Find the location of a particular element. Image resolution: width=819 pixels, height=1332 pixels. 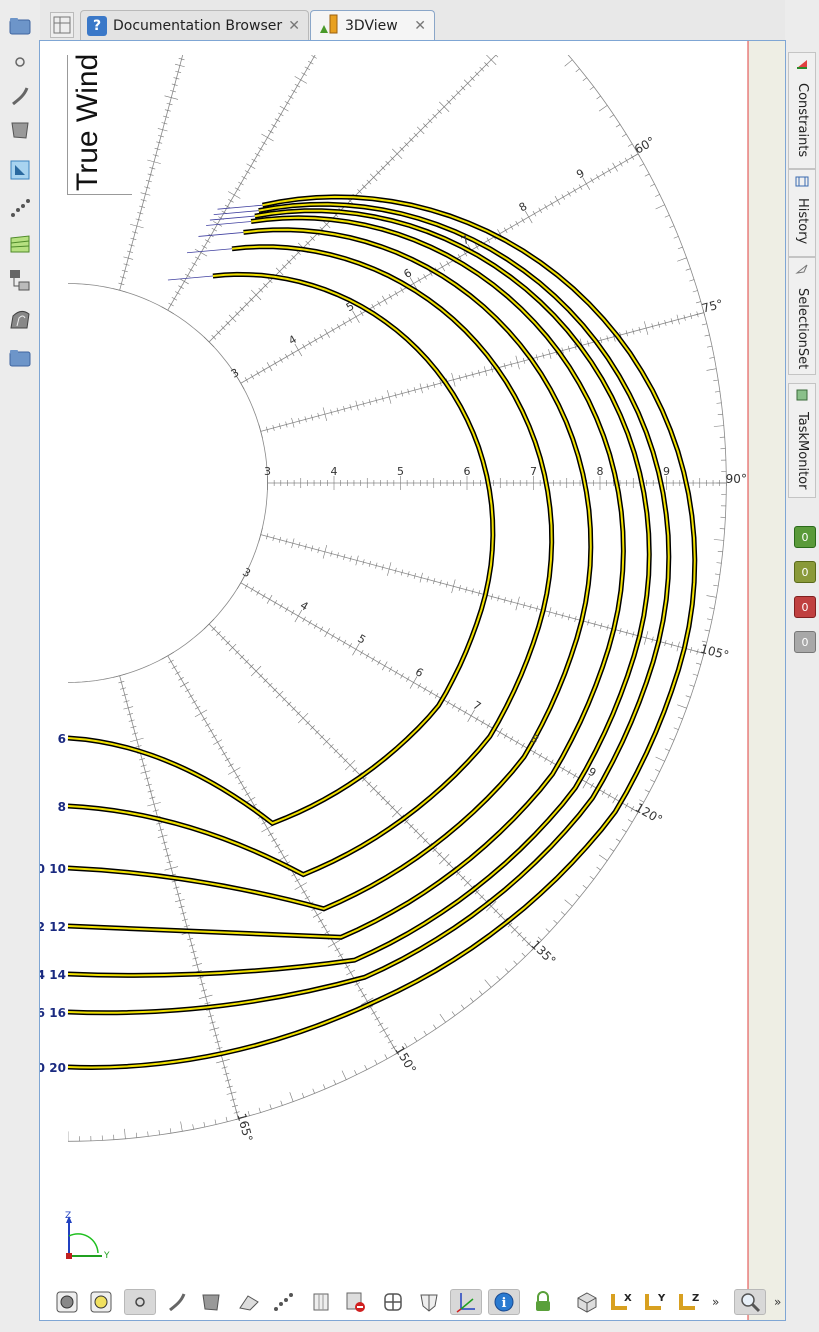

curve-icon is located at coordinates (20, 96).